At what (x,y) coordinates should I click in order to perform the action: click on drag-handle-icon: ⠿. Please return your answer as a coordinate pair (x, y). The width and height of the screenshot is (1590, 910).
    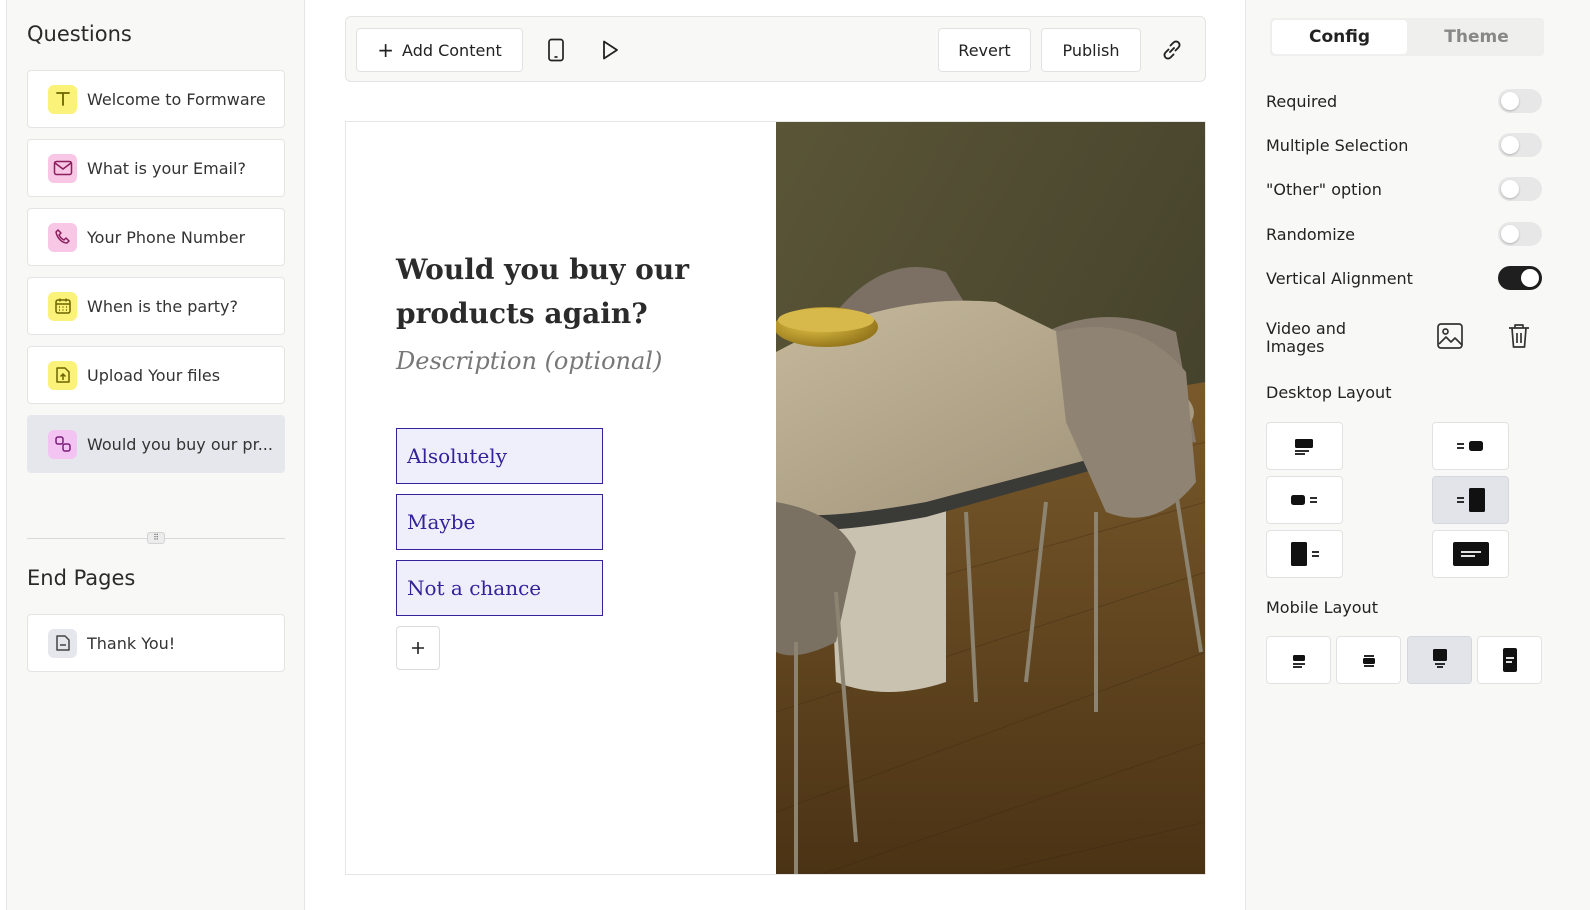
    Looking at the image, I should click on (156, 538).